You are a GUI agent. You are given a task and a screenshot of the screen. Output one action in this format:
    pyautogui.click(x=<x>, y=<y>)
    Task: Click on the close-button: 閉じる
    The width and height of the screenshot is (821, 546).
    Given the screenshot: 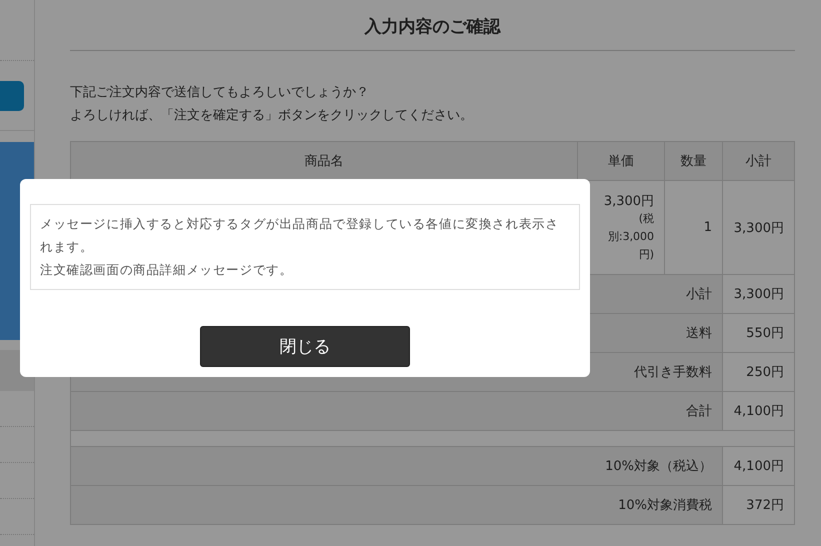 What is the action you would take?
    pyautogui.click(x=305, y=346)
    